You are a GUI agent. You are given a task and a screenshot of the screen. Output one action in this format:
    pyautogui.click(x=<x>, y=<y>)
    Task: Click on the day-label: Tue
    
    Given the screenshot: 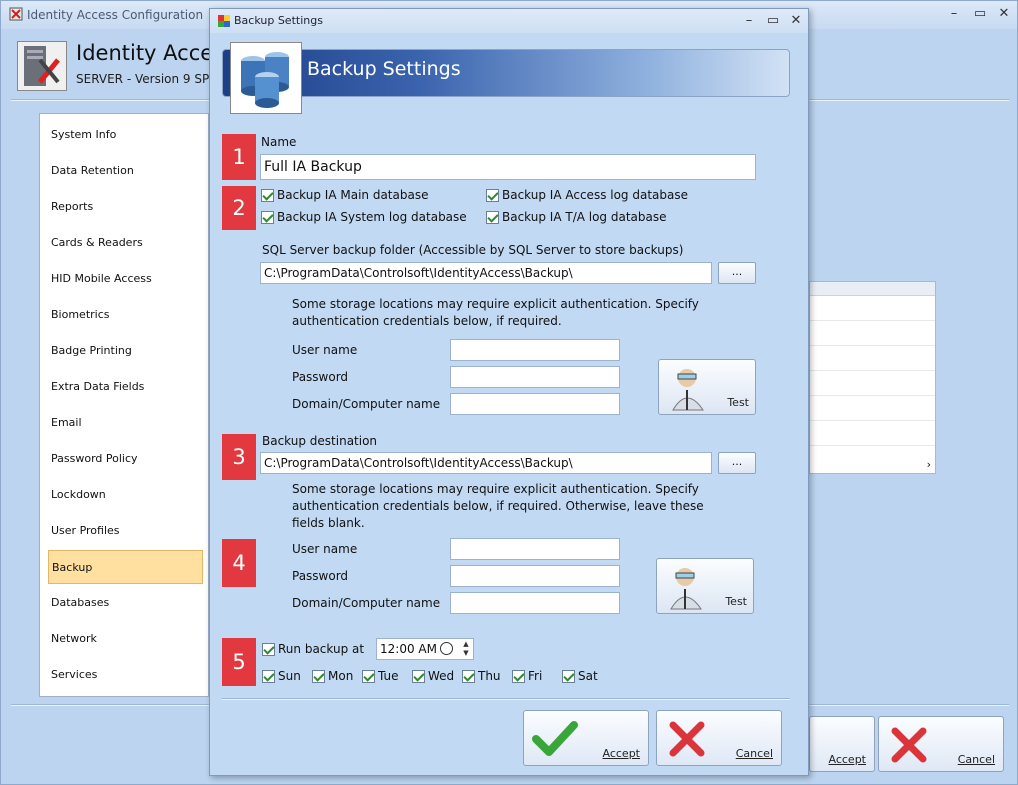 What is the action you would take?
    pyautogui.click(x=388, y=676)
    